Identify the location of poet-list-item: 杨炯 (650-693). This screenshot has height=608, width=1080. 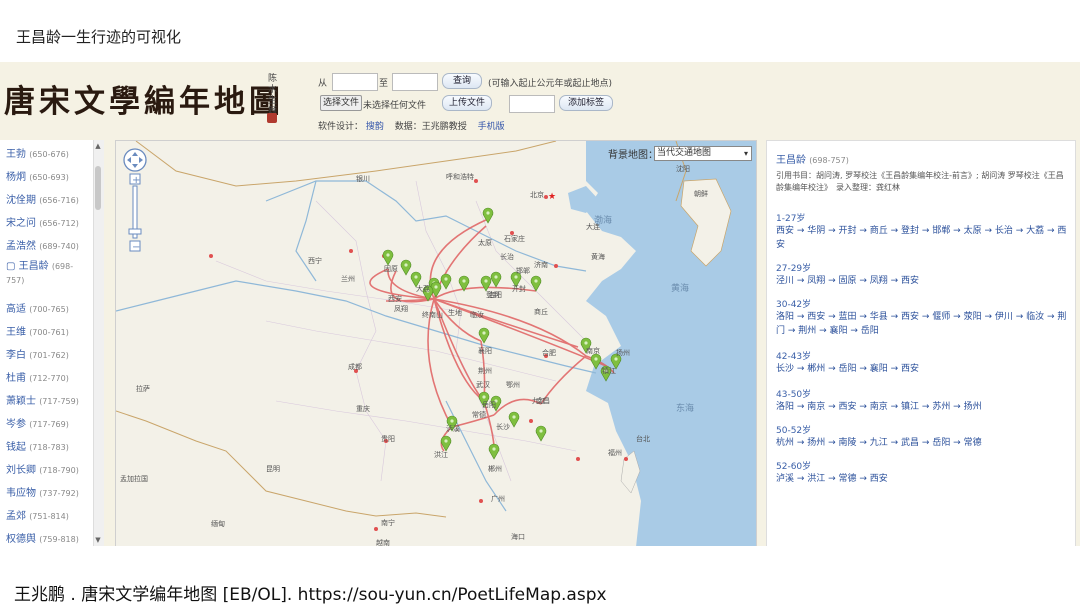
(37, 175).